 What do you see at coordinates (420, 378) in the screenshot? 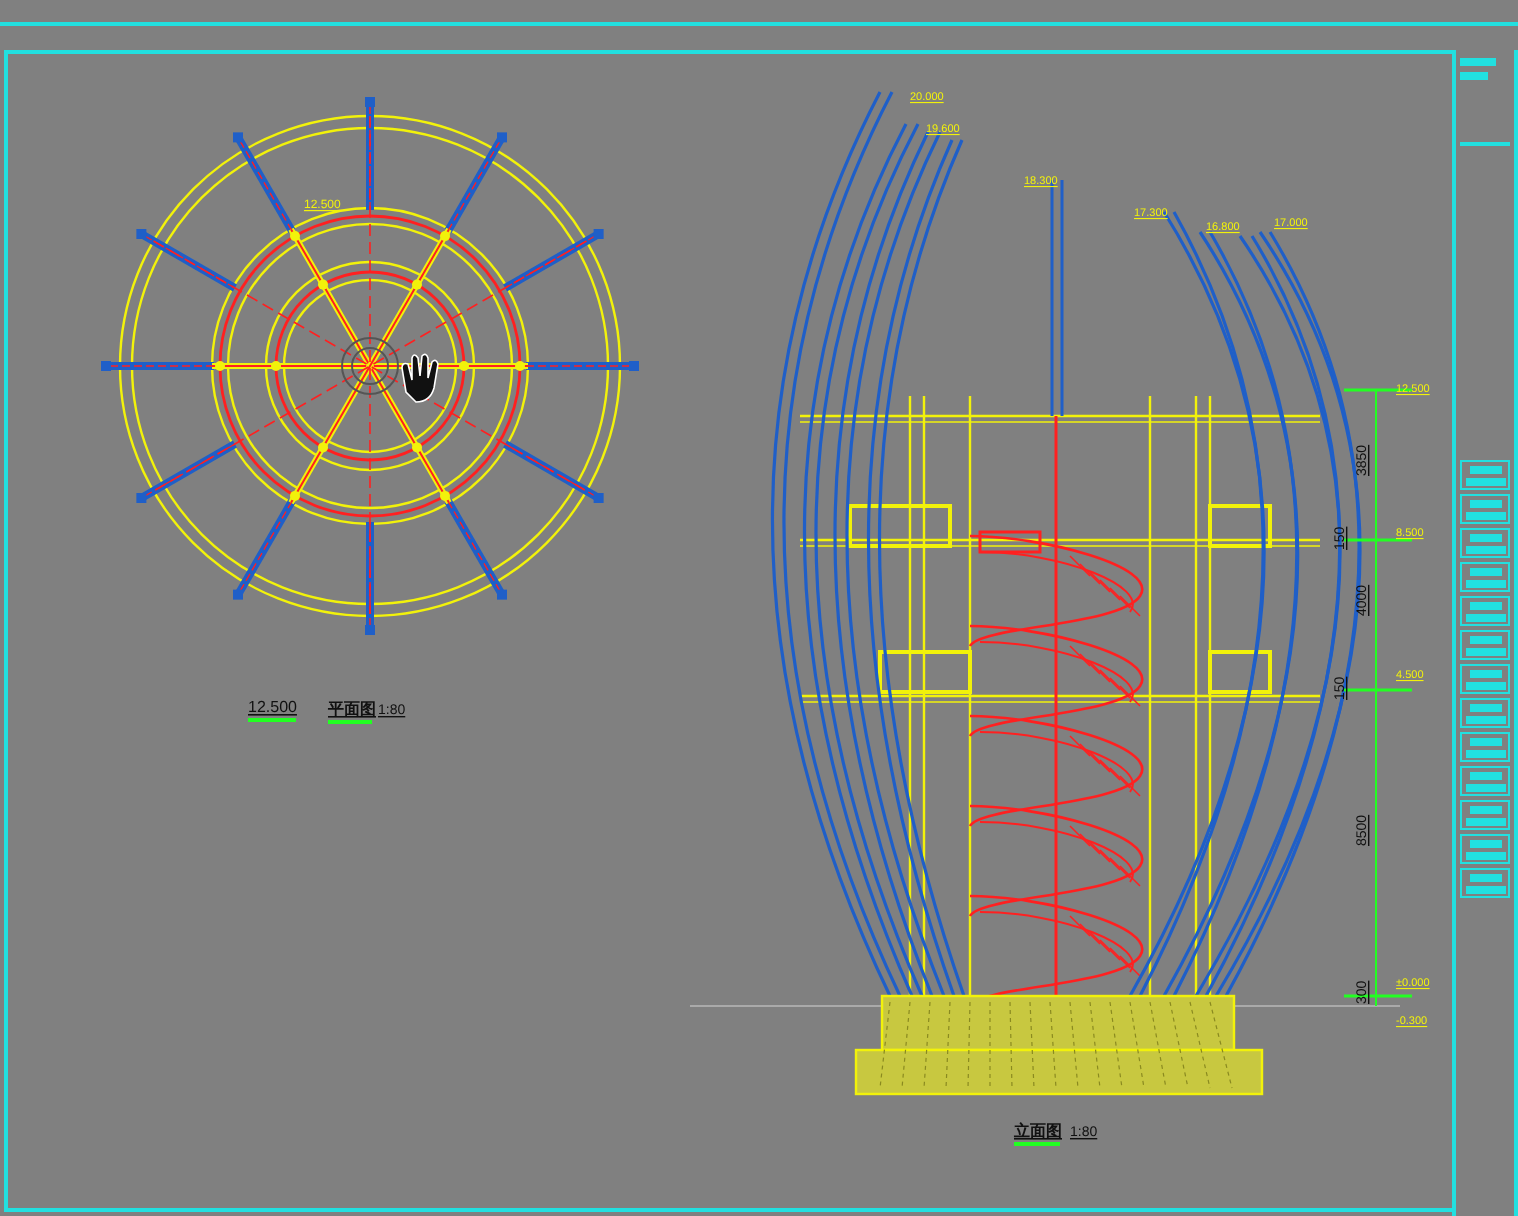
I see `hand-cursor-icon` at bounding box center [420, 378].